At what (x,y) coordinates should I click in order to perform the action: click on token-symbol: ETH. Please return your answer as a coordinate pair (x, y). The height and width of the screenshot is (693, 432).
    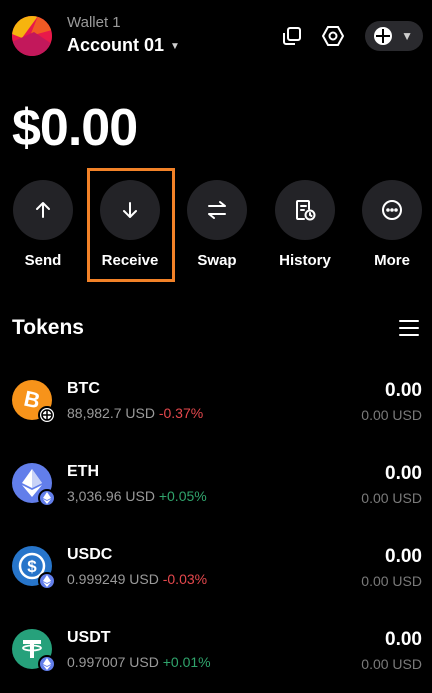
    Looking at the image, I should click on (83, 471).